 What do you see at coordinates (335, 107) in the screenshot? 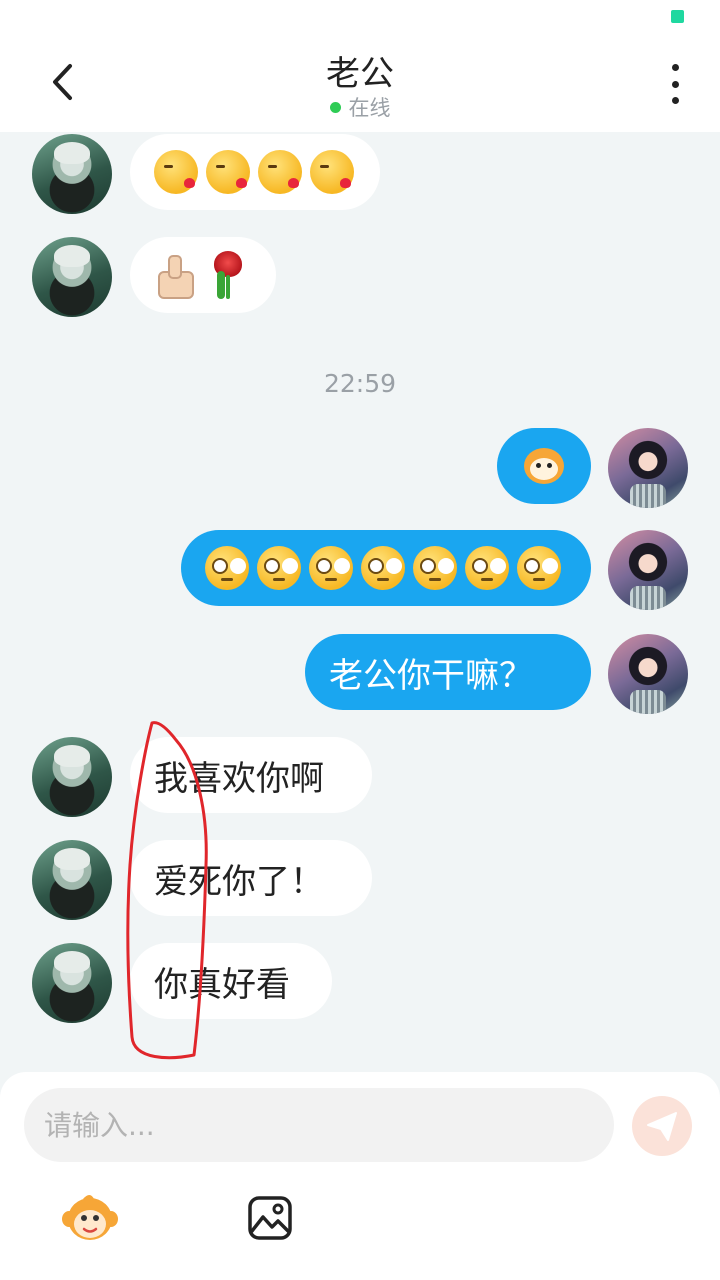
I see `online-dot-icon` at bounding box center [335, 107].